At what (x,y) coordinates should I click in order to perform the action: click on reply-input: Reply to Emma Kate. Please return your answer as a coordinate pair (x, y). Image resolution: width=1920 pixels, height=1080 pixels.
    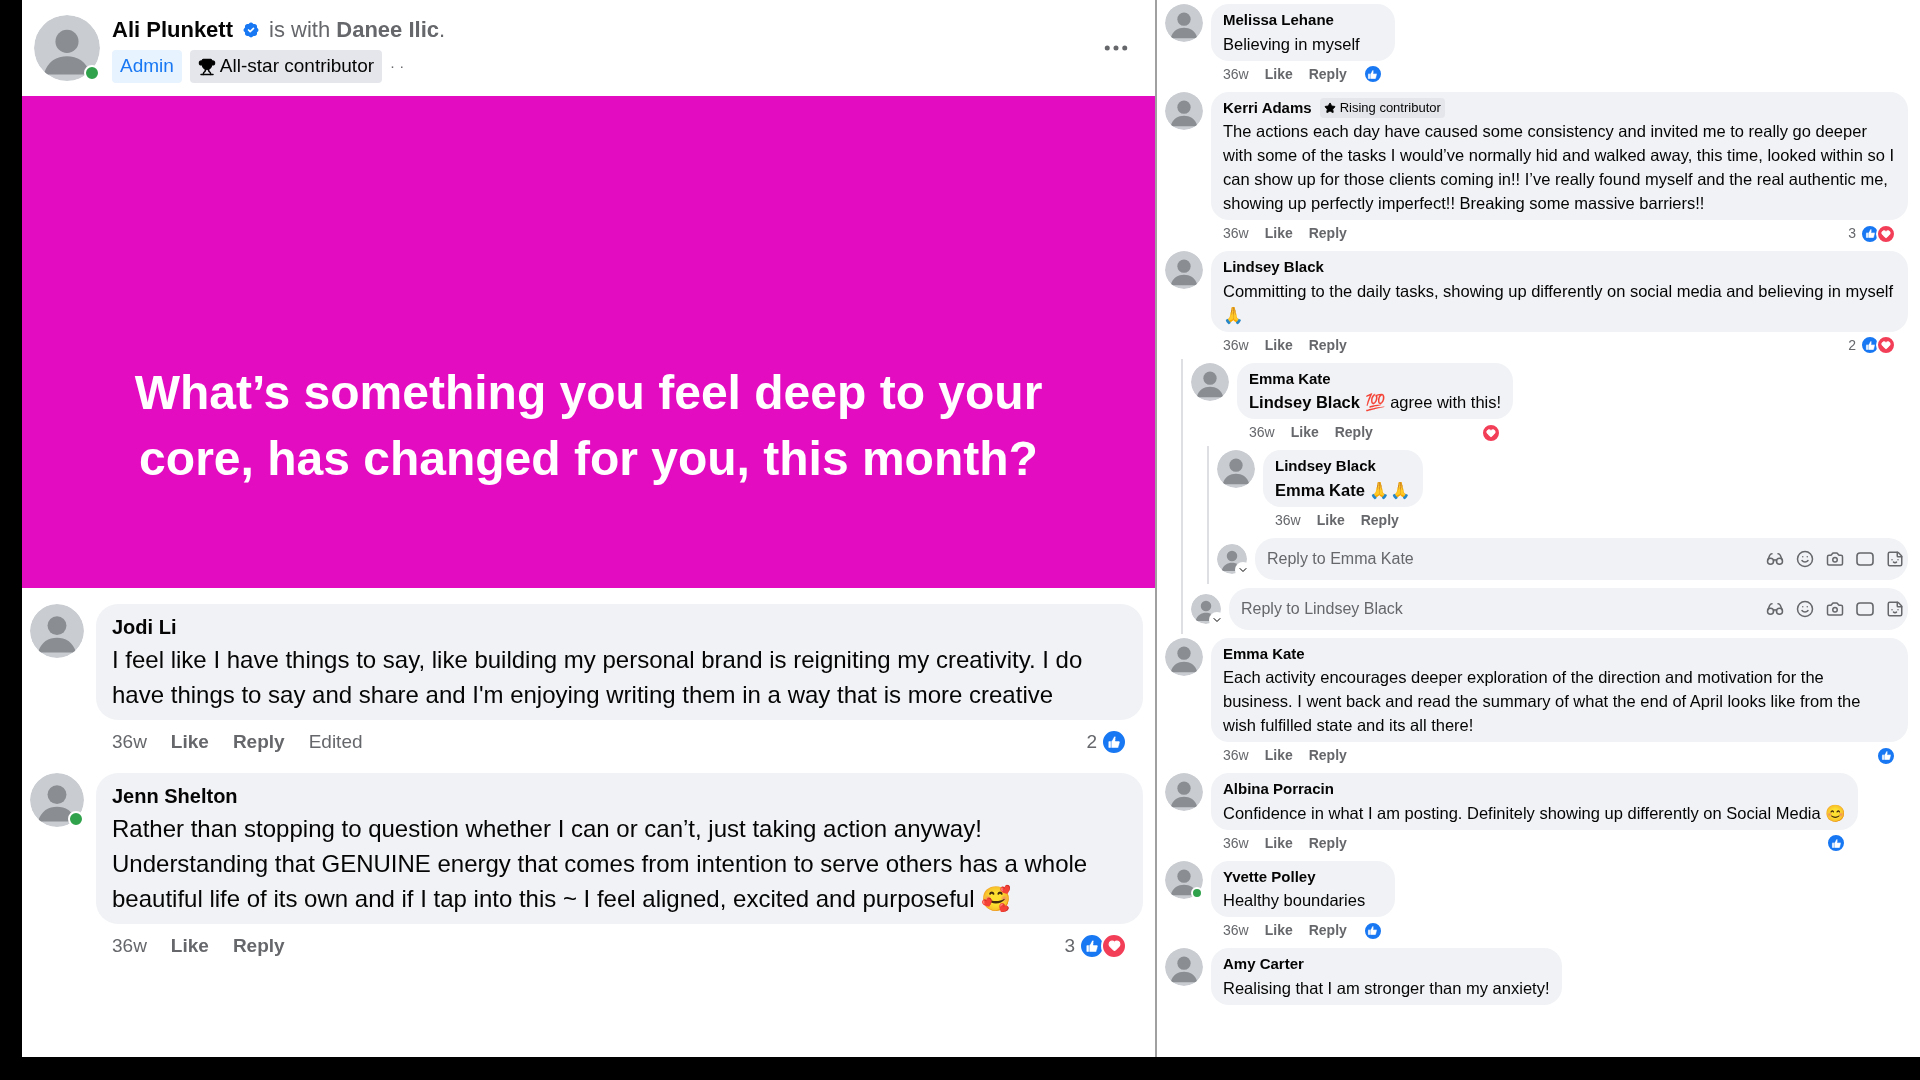
    Looking at the image, I should click on (1510, 558).